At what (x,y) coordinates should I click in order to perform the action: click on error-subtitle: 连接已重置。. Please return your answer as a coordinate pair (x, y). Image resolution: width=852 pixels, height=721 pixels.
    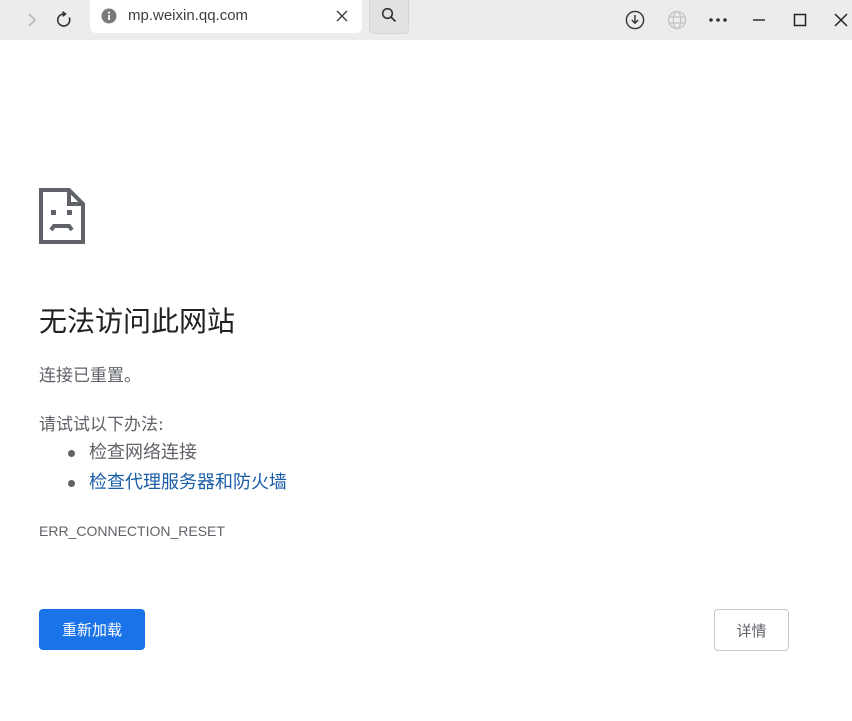
    Looking at the image, I should click on (90, 376).